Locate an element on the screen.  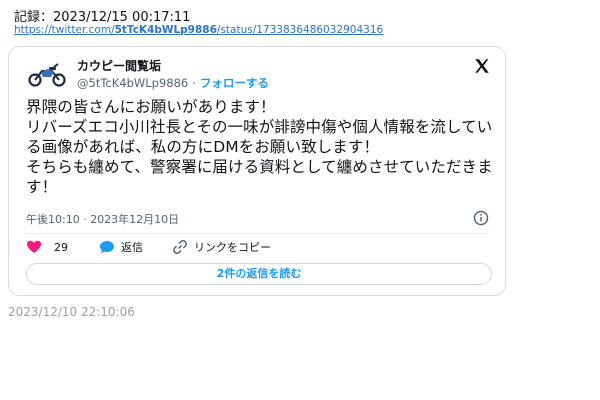
x-logo-icon is located at coordinates (482, 66).